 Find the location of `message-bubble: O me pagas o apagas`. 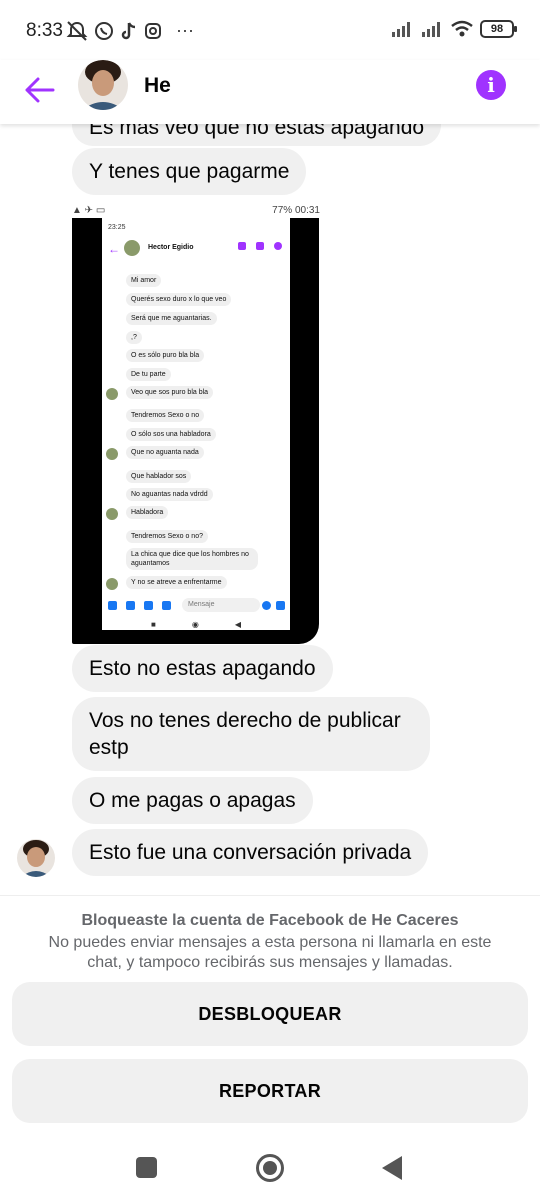

message-bubble: O me pagas o apagas is located at coordinates (192, 800).